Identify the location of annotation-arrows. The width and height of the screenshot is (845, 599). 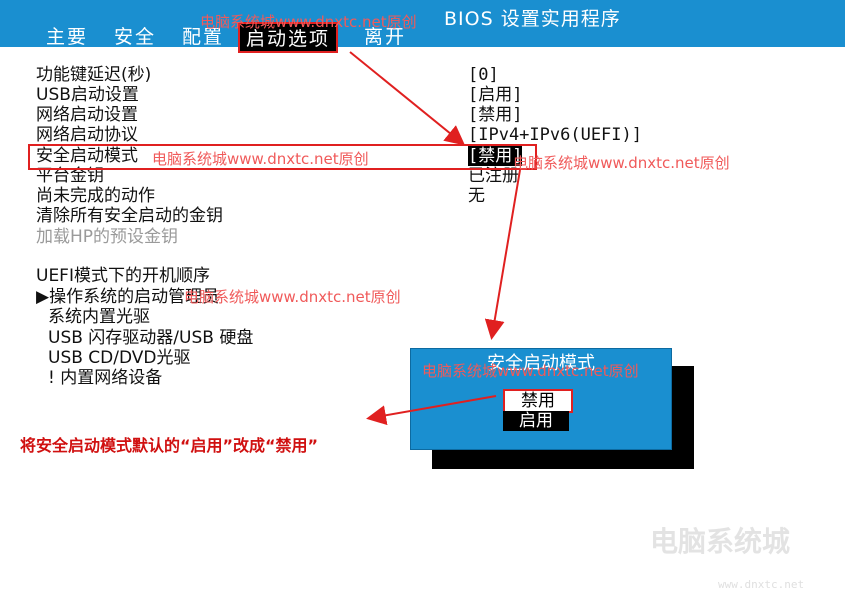
(435, 238).